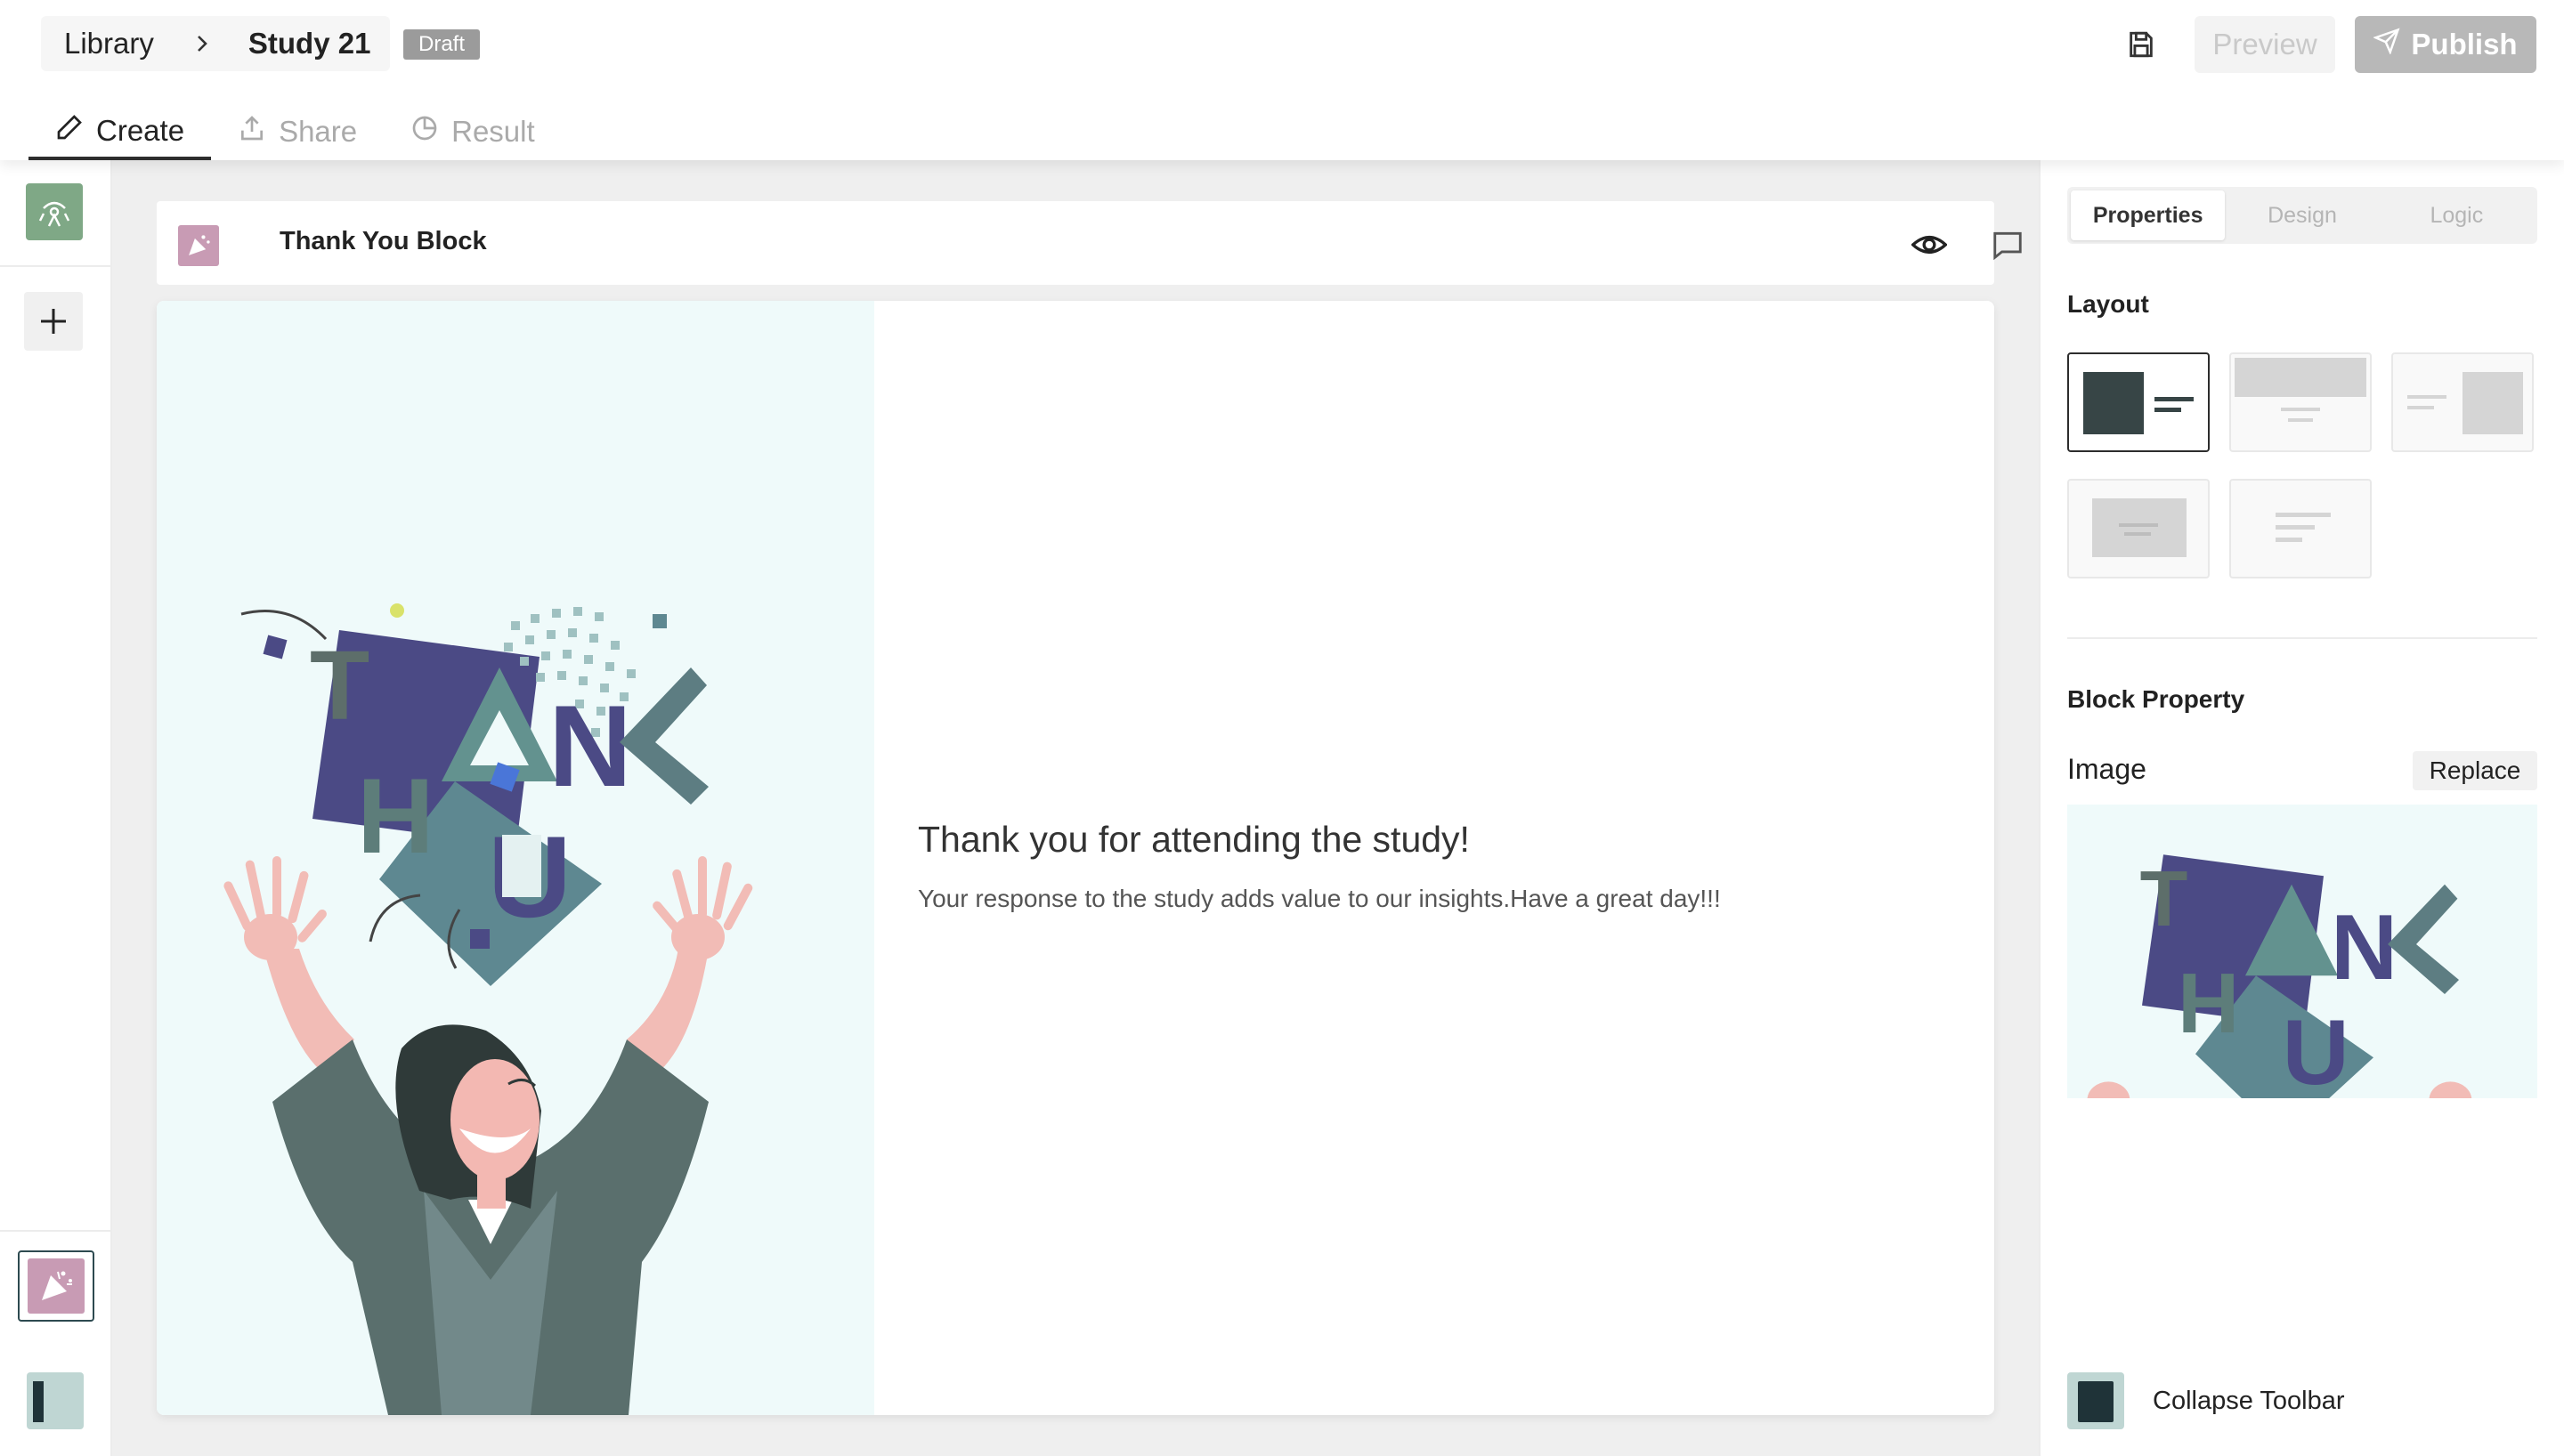  I want to click on left-rail, so click(56, 808).